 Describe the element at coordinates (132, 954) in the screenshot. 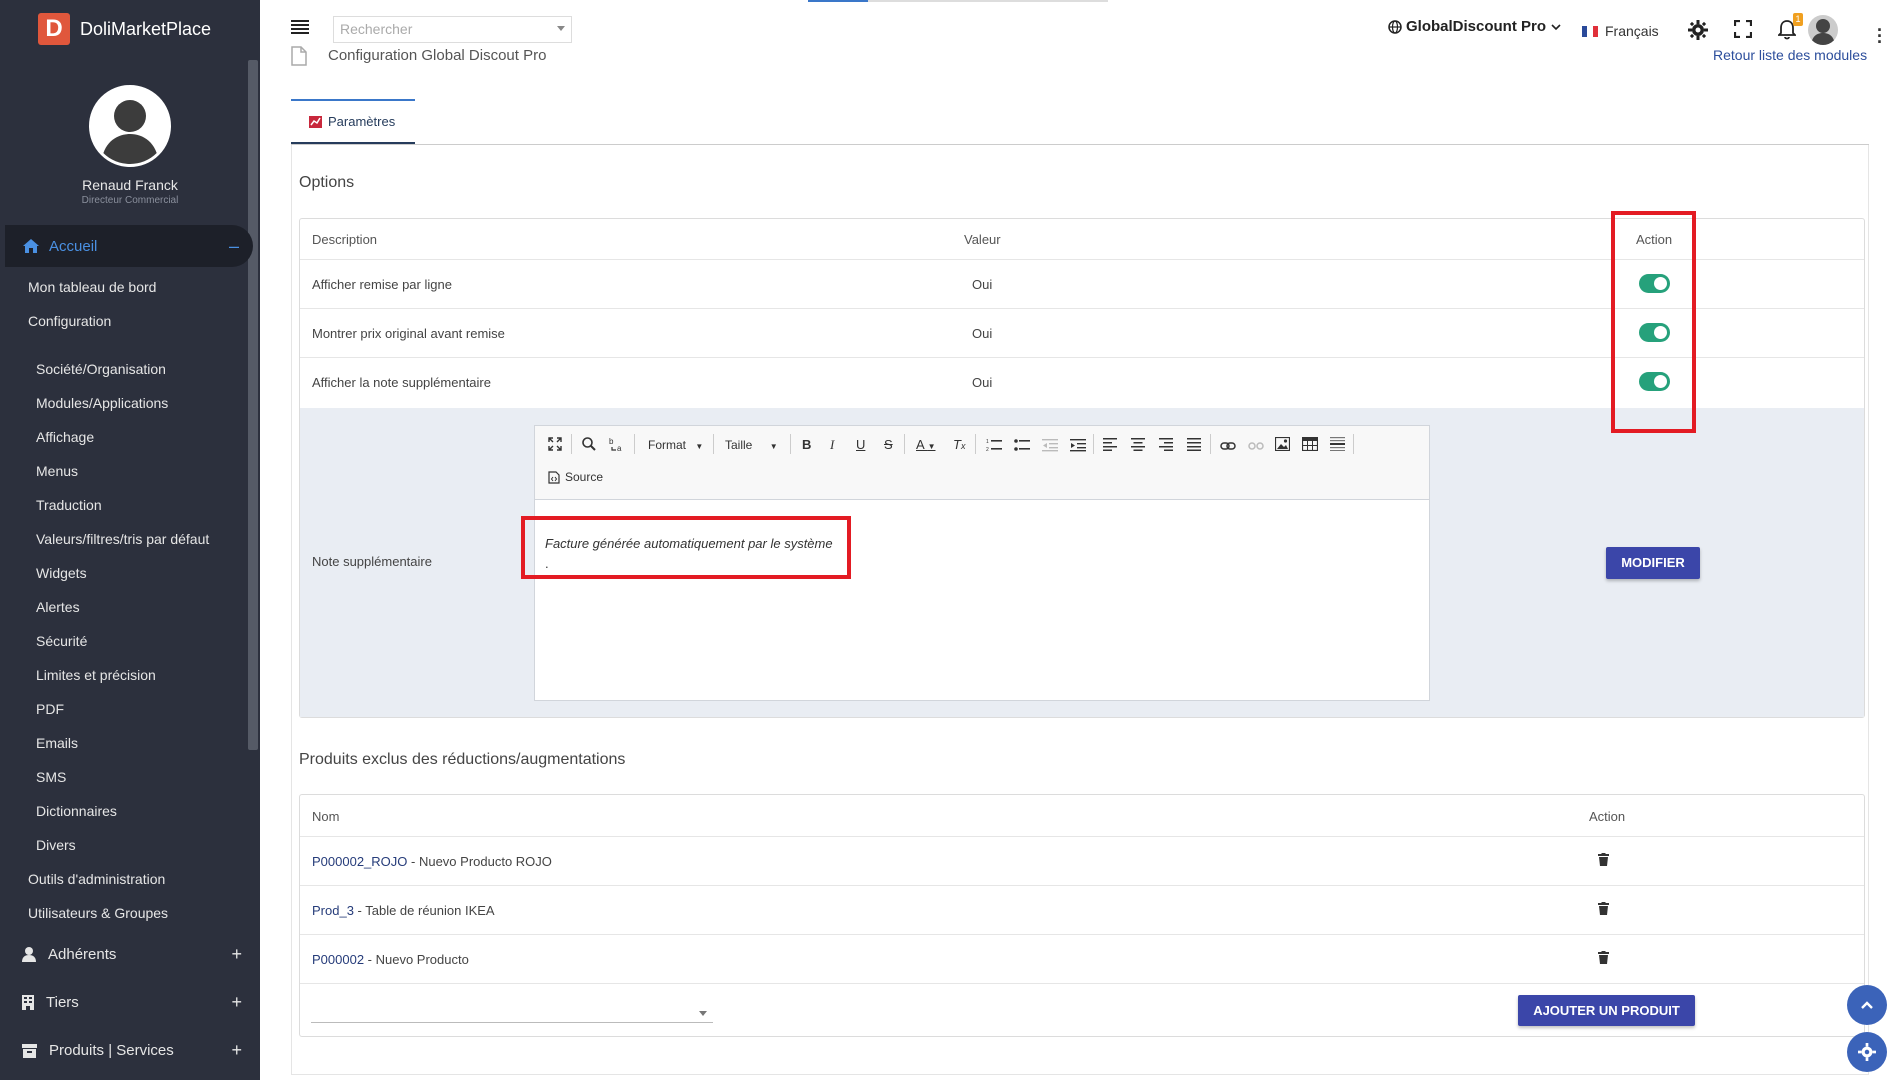

I see `sidebar-item-adherents: Adhérents +` at that location.